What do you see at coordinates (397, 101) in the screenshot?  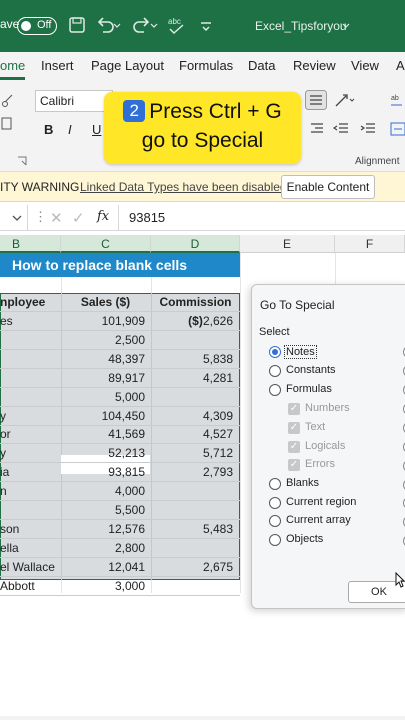 I see `wrap-text-icon: ab` at bounding box center [397, 101].